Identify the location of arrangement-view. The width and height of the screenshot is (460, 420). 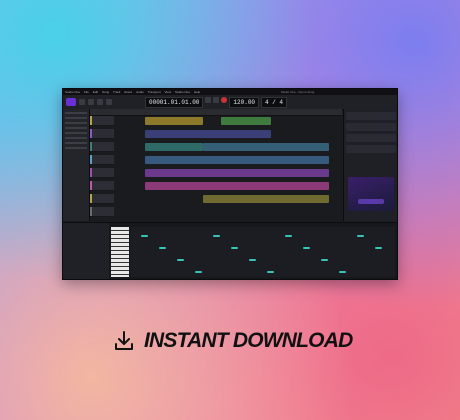
(216, 165).